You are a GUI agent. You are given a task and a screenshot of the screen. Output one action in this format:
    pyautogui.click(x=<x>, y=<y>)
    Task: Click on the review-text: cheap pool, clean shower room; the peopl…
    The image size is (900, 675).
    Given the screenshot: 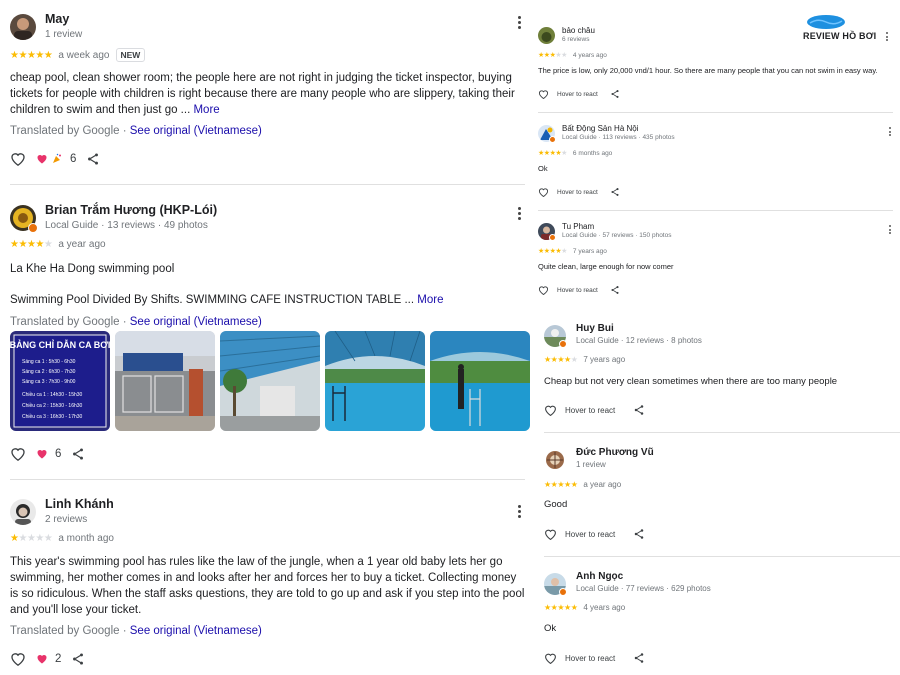 What is the action you would take?
    pyautogui.click(x=267, y=94)
    